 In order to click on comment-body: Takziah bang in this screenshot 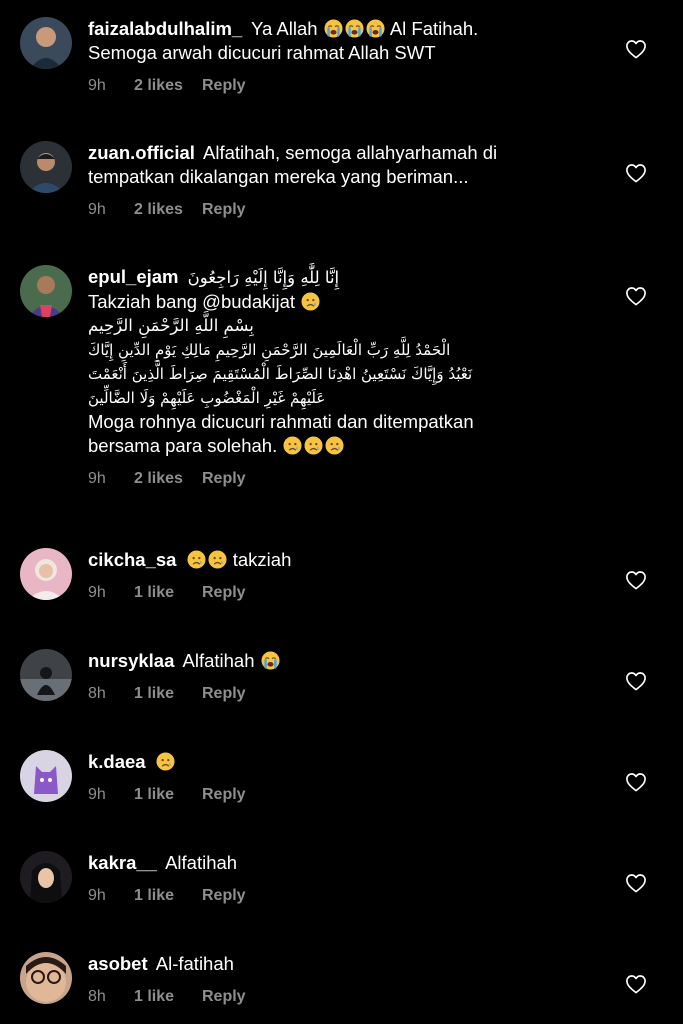, I will do `click(143, 301)`.